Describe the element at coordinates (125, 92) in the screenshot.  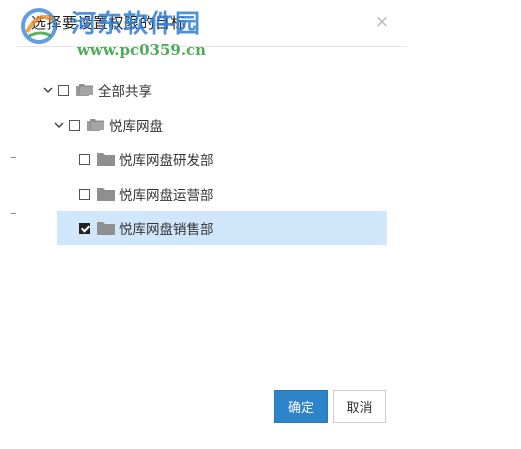
I see `tree-node-label: 全部共享` at that location.